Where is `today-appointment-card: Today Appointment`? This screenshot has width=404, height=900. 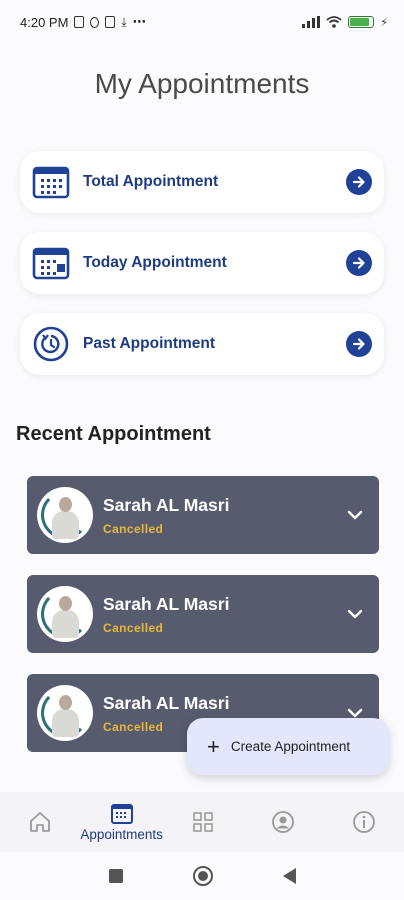
today-appointment-card: Today Appointment is located at coordinates (202, 263).